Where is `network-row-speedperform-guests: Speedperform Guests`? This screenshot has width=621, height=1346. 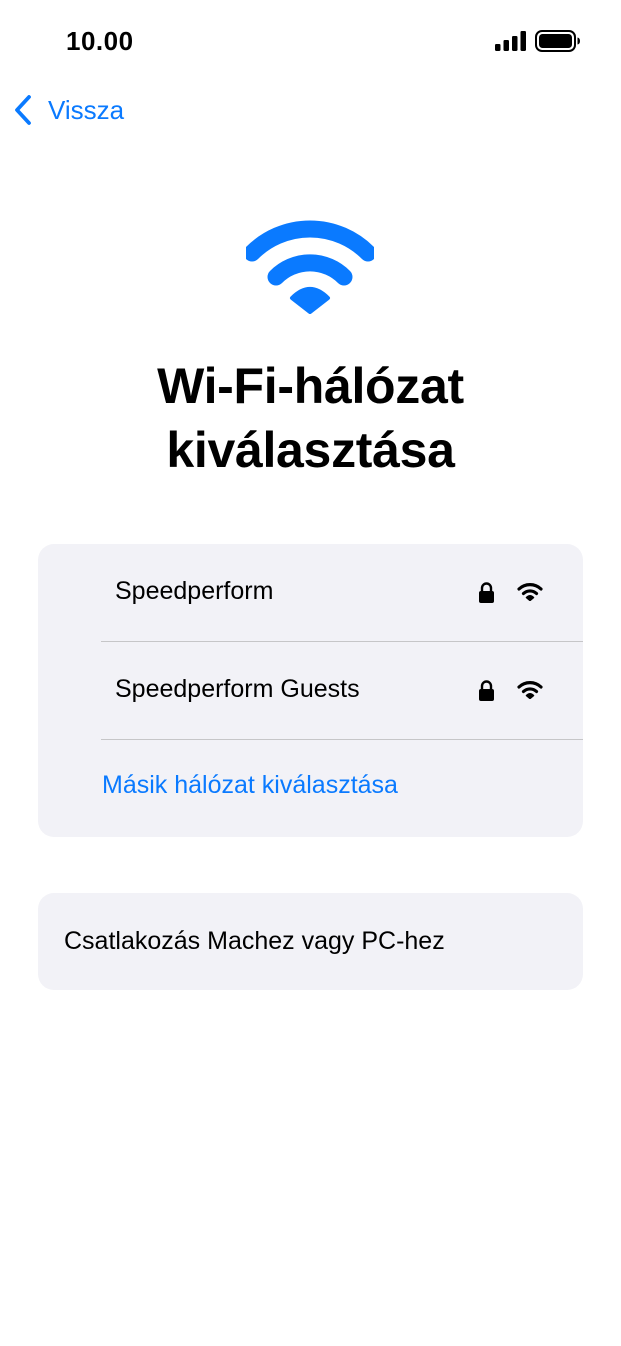
network-row-speedperform-guests: Speedperform Guests is located at coordinates (310, 690).